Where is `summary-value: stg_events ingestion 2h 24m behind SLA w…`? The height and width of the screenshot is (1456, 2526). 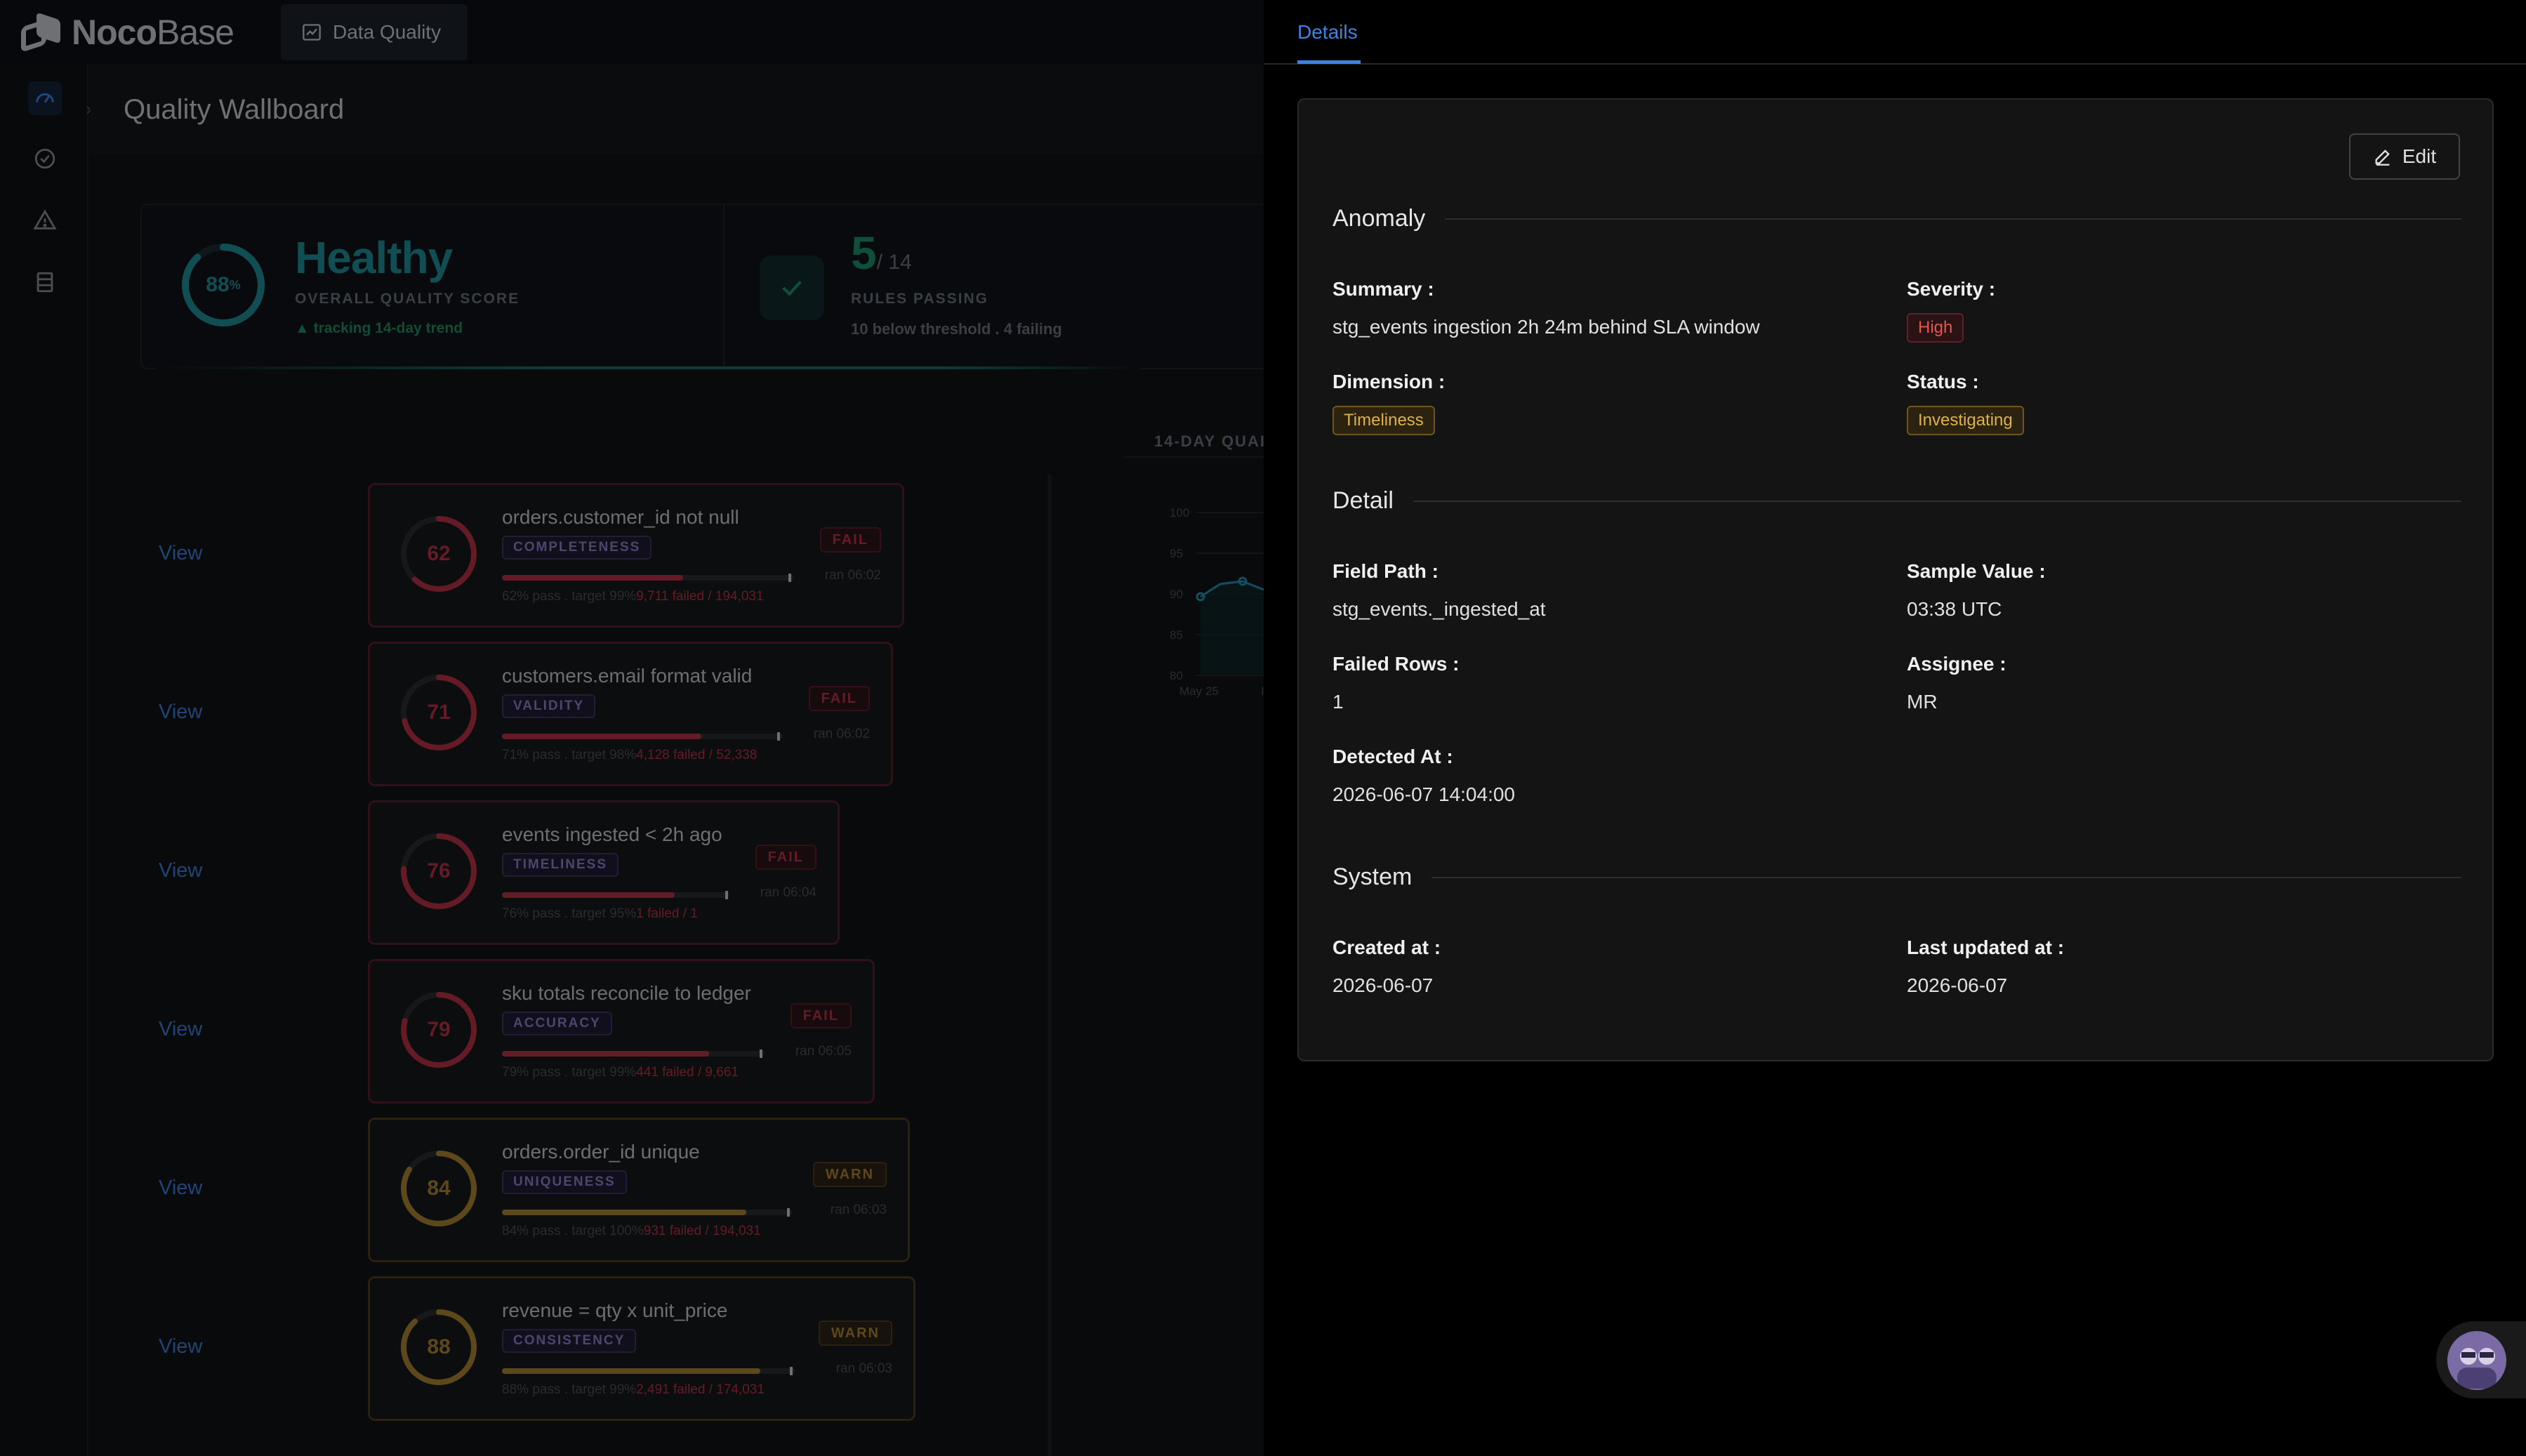
summary-value: stg_events ingestion 2h 24m behind SLA w… is located at coordinates (1546, 327).